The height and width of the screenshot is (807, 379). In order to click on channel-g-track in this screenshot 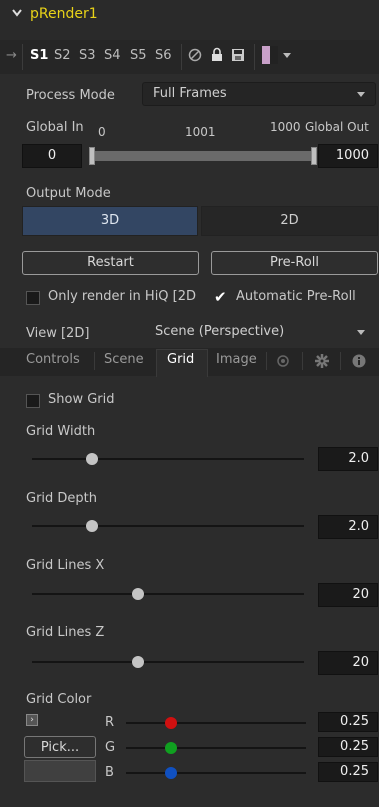, I will do `click(216, 748)`.